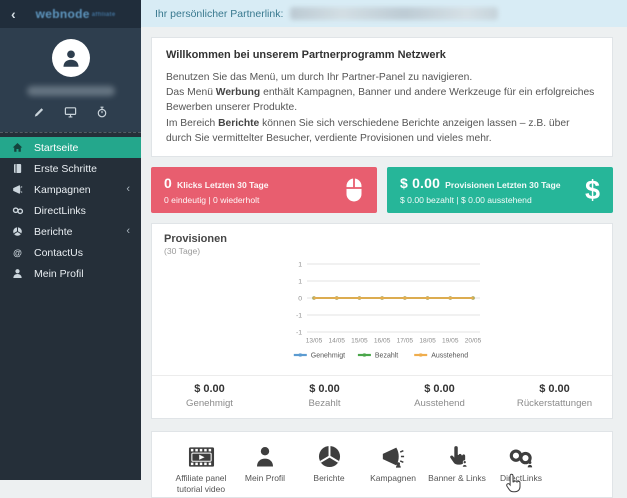  I want to click on sidebar-item-mein-profil: Mein Profil, so click(70, 273).